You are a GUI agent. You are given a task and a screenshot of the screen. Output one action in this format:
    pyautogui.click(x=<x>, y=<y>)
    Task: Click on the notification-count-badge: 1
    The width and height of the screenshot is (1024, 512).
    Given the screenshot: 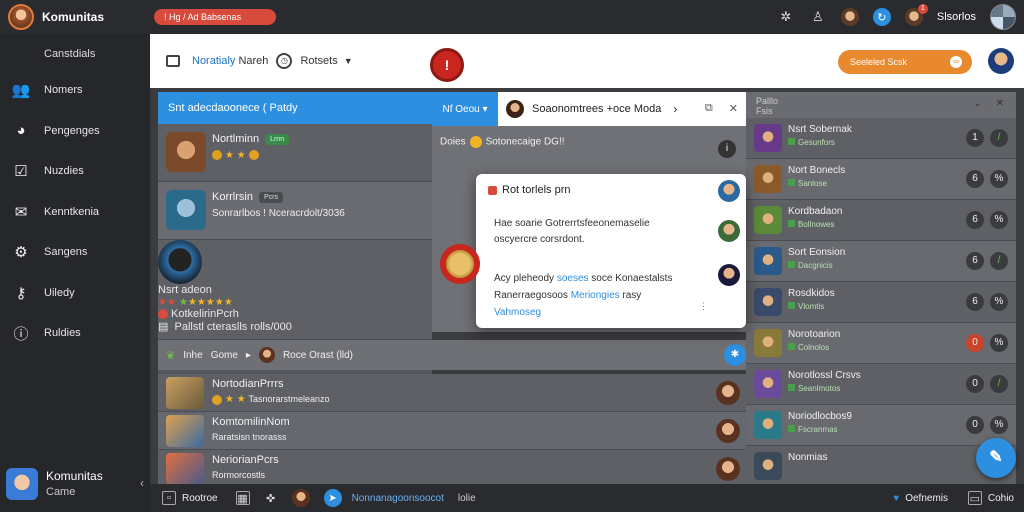 What is the action you would take?
    pyautogui.click(x=922, y=9)
    